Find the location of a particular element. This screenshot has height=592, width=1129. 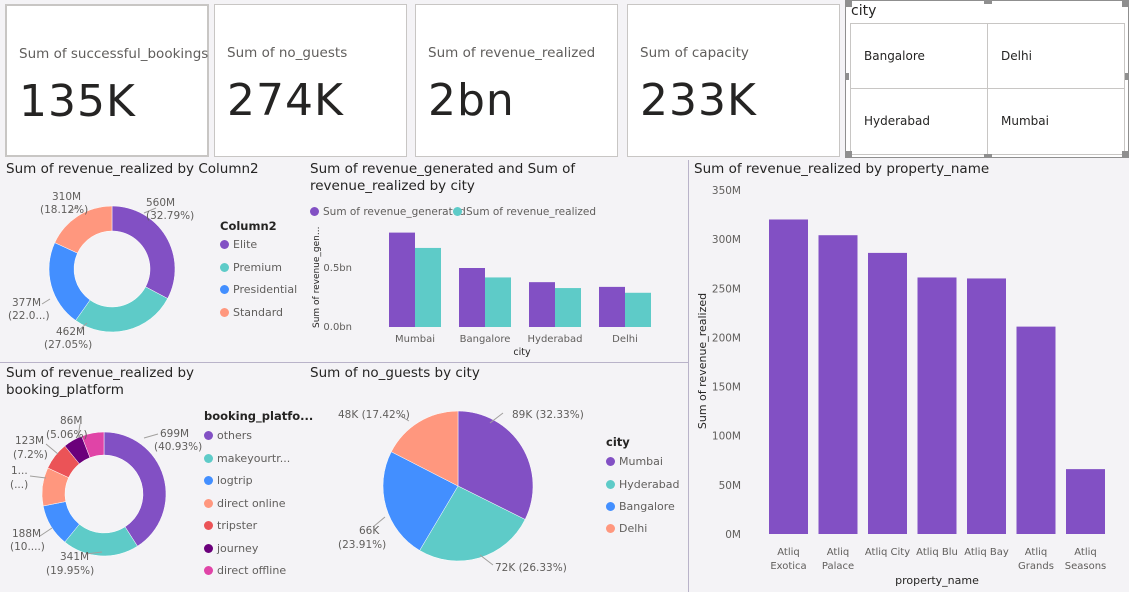

legend-title: city is located at coordinates (618, 442).